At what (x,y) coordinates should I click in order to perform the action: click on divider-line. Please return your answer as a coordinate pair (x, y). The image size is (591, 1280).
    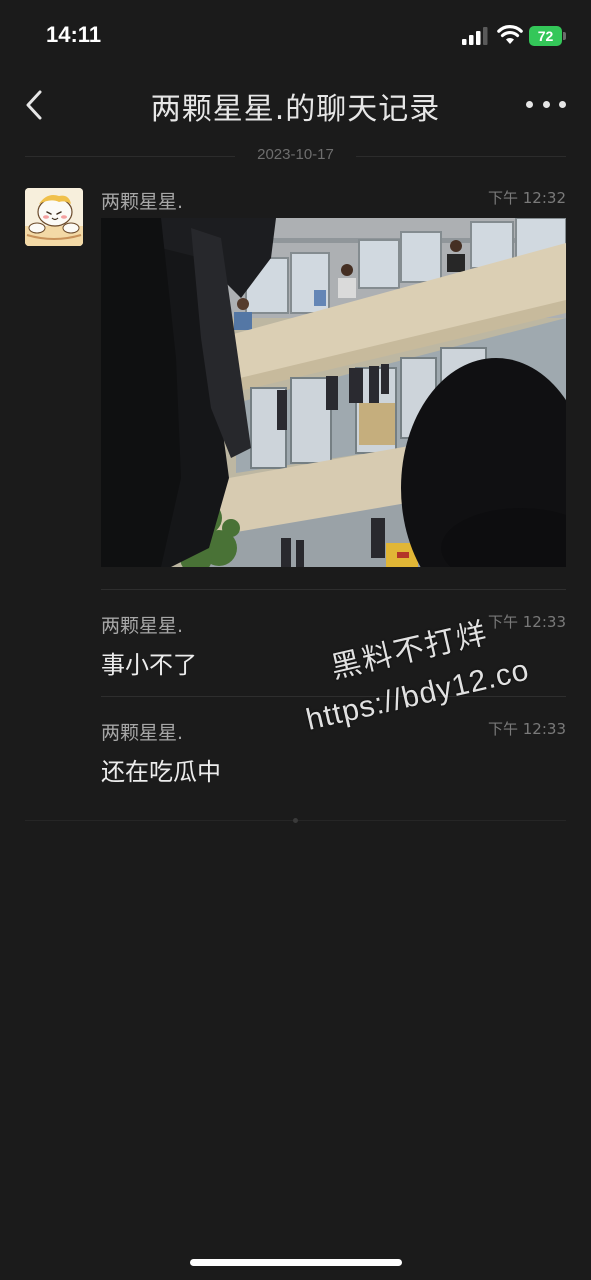
    Looking at the image, I should click on (461, 156).